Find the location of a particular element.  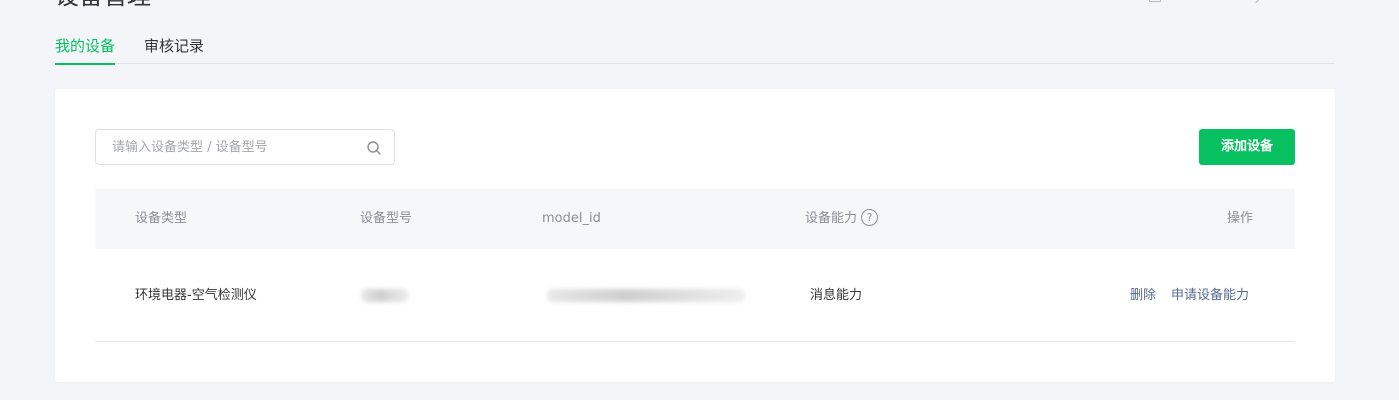

delete-link: 删除 is located at coordinates (1143, 295).